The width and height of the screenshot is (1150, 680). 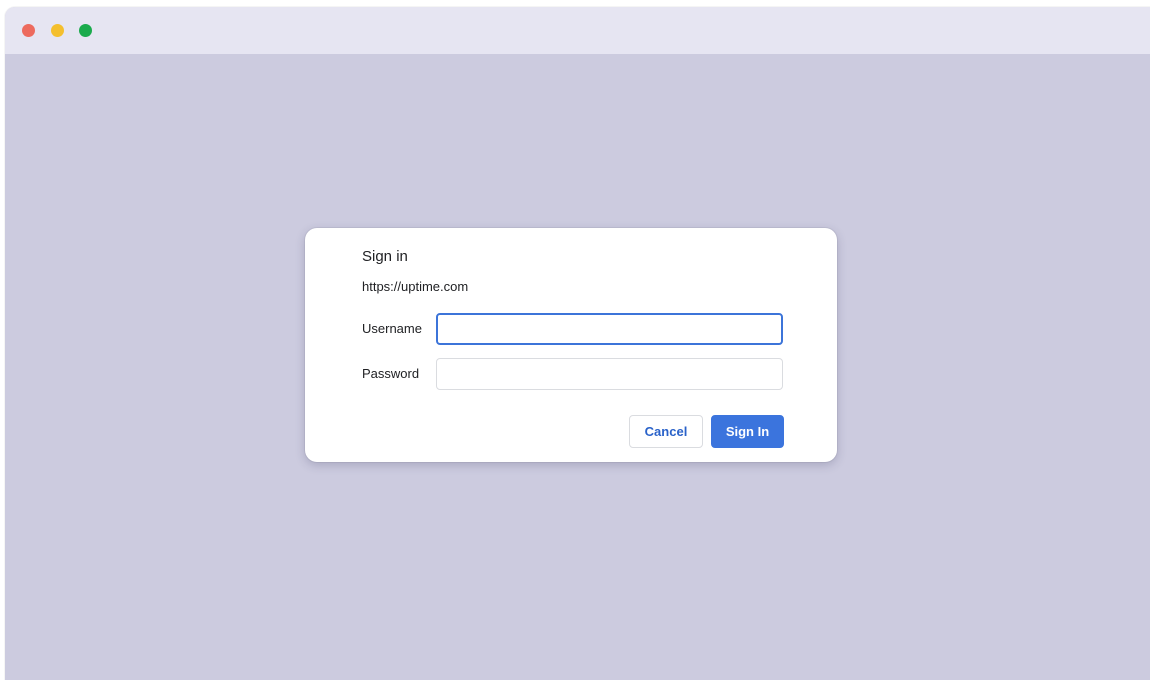 What do you see at coordinates (28, 30) in the screenshot?
I see `window-close-button` at bounding box center [28, 30].